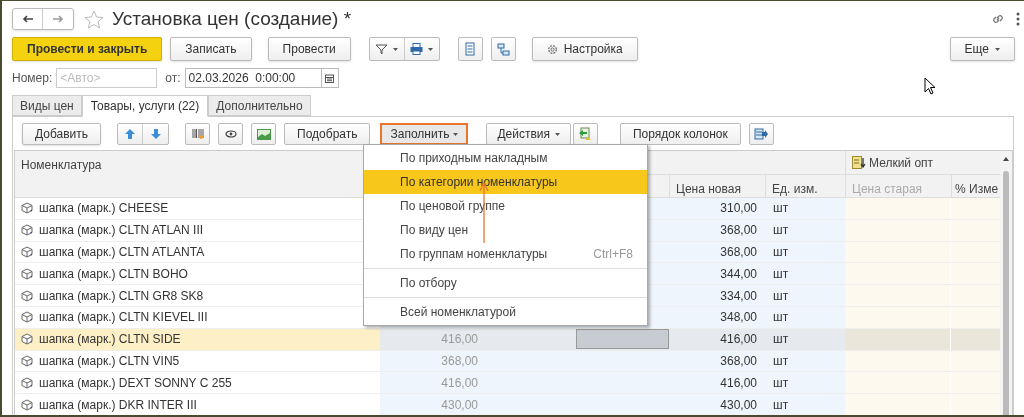 Image resolution: width=1024 pixels, height=417 pixels. What do you see at coordinates (859, 162) in the screenshot?
I see `price-group-icon` at bounding box center [859, 162].